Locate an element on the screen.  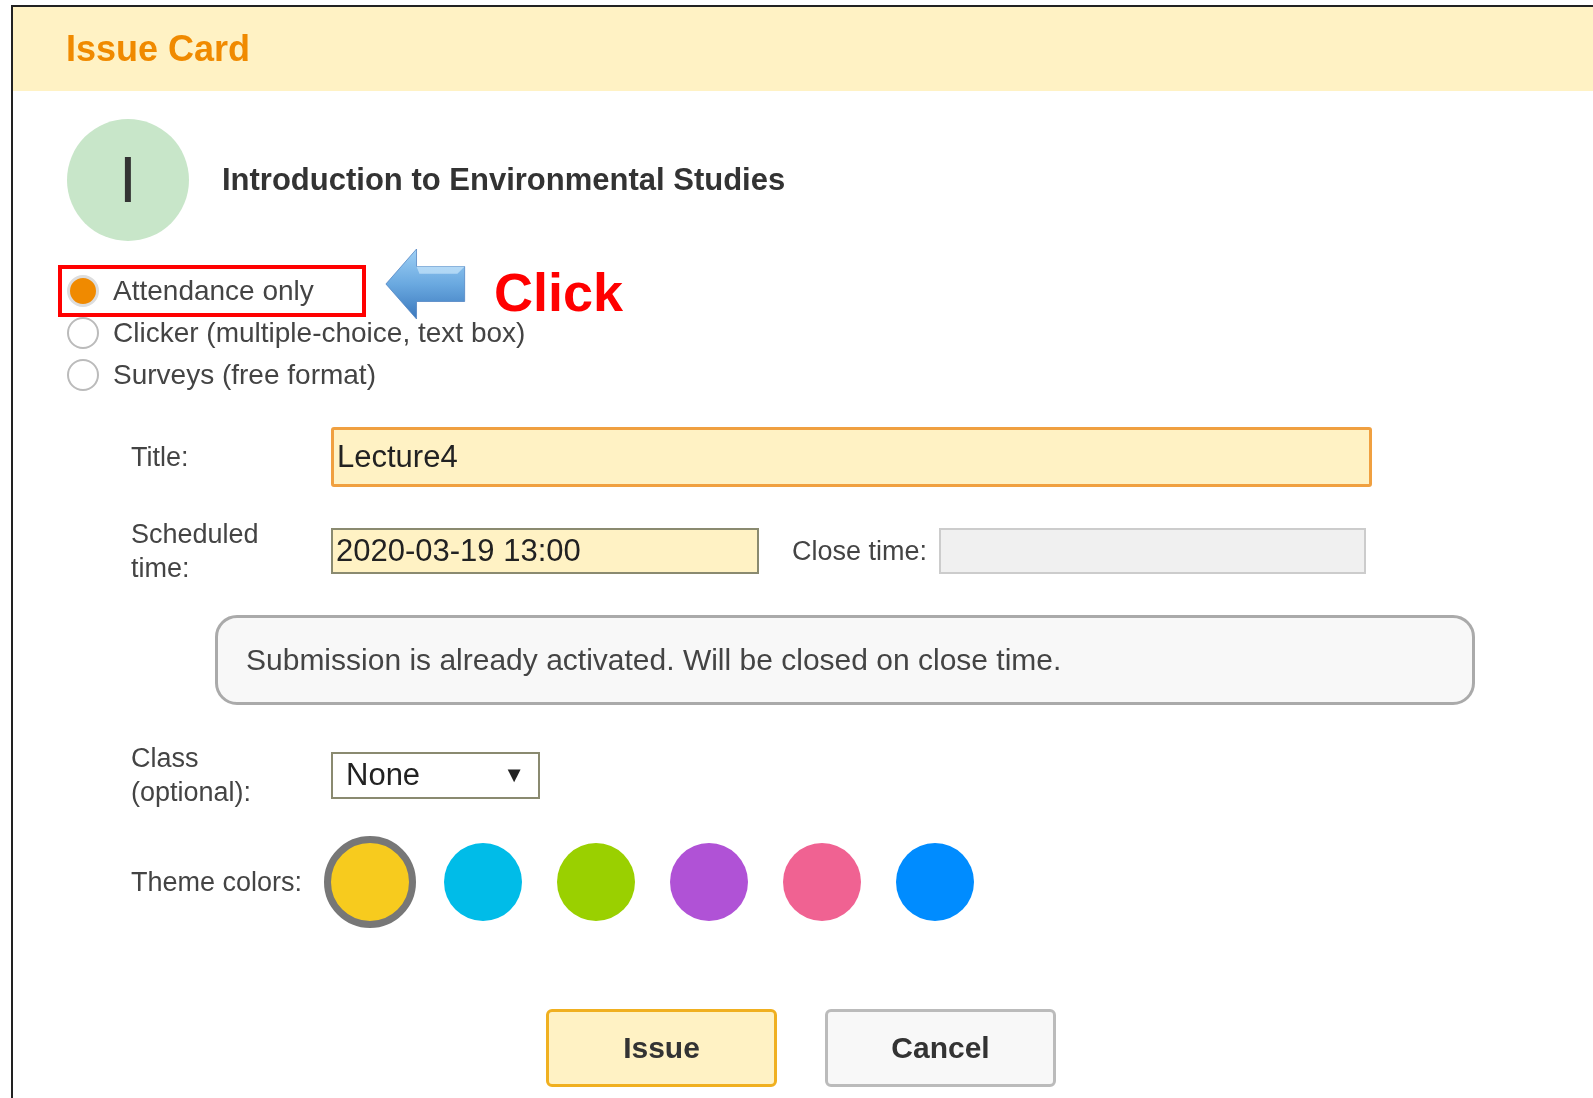
scheduled-time-label: Scheduled time: is located at coordinates (195, 551).